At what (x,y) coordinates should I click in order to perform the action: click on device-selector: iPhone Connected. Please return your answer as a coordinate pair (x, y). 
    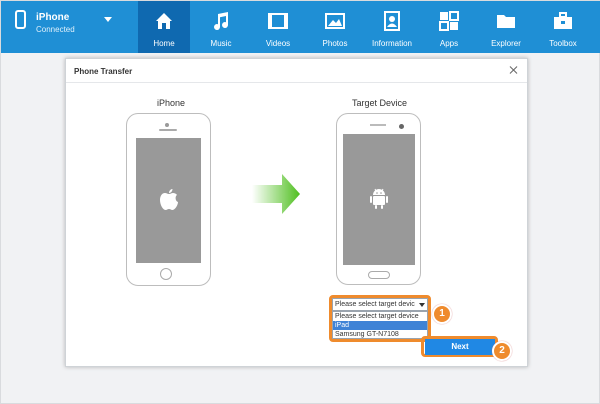
    Looking at the image, I should click on (64, 27).